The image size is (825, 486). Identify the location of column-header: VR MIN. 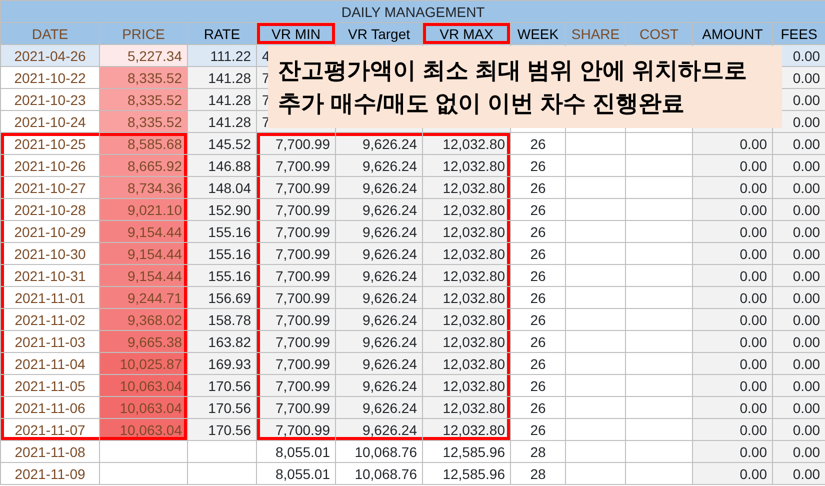
(296, 33).